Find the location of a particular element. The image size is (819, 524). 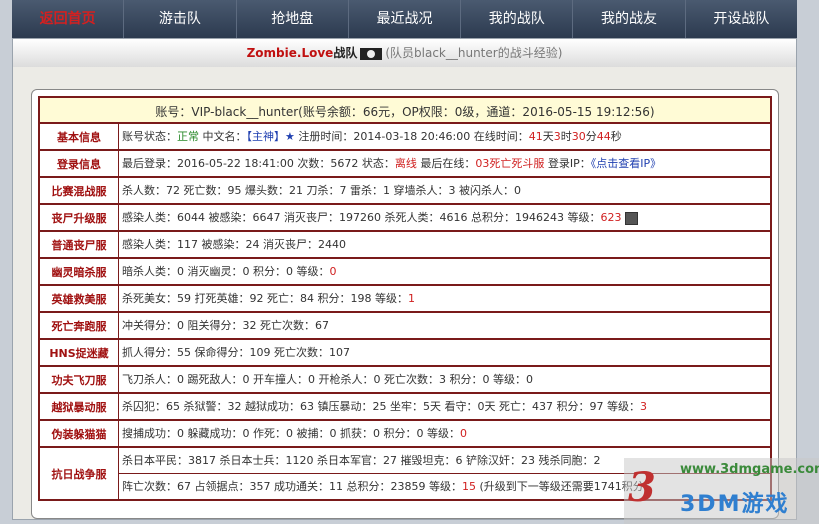

stat-row-label: 越狱暴动服 is located at coordinates (79, 406).